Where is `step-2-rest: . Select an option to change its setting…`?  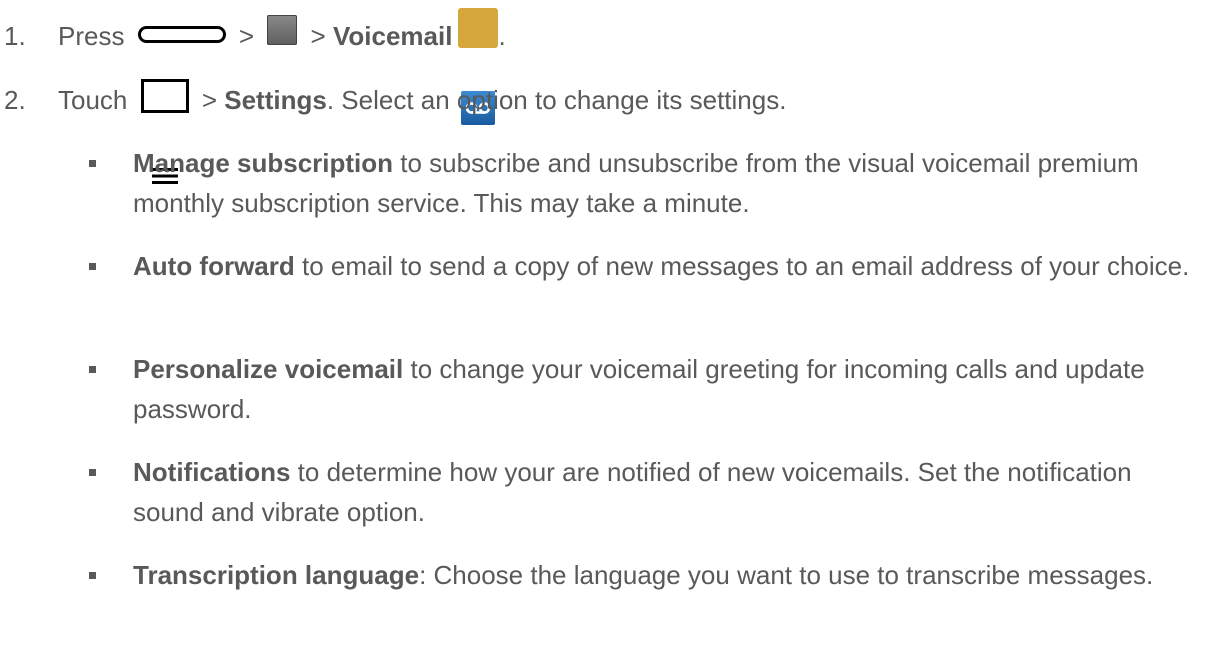 step-2-rest: . Select an option to change its setting… is located at coordinates (556, 100).